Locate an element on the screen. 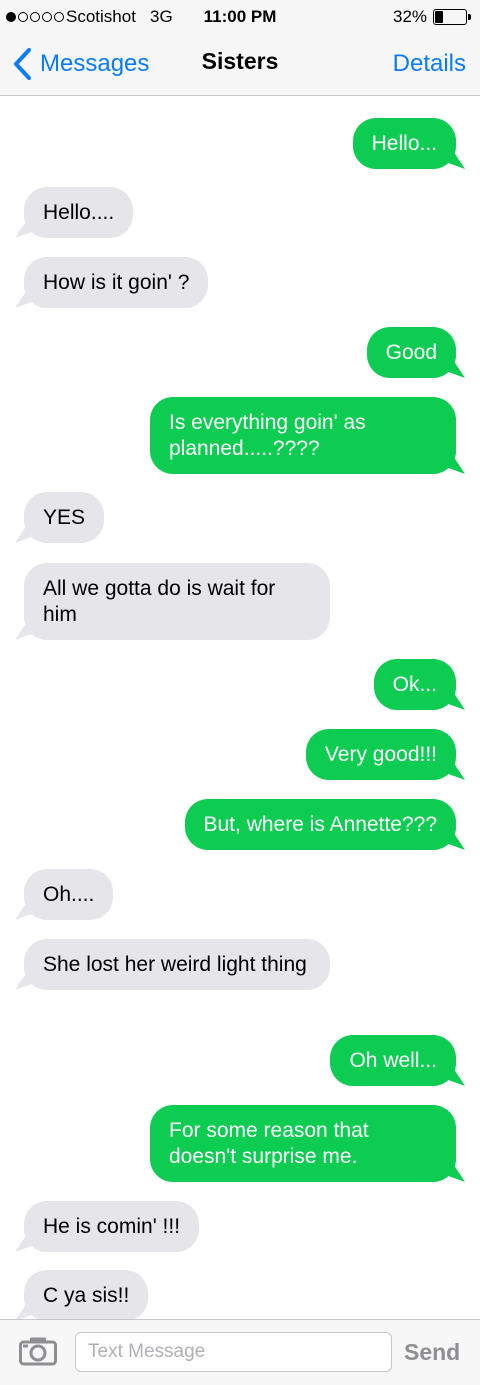 Image resolution: width=480 pixels, height=1385 pixels. back-button: Messages is located at coordinates (79, 64).